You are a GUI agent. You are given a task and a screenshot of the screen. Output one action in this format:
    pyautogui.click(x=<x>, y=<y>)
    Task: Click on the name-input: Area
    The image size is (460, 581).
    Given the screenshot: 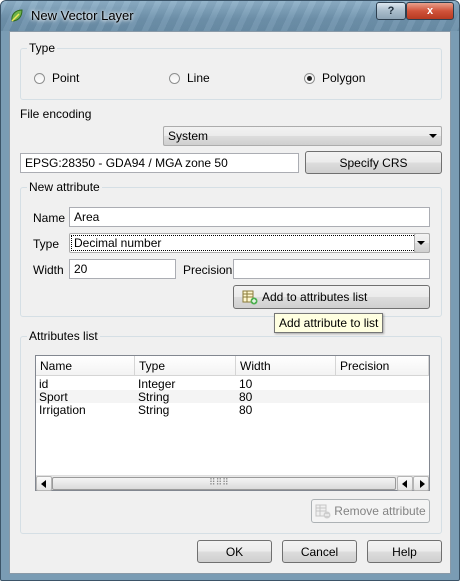 What is the action you would take?
    pyautogui.click(x=249, y=217)
    